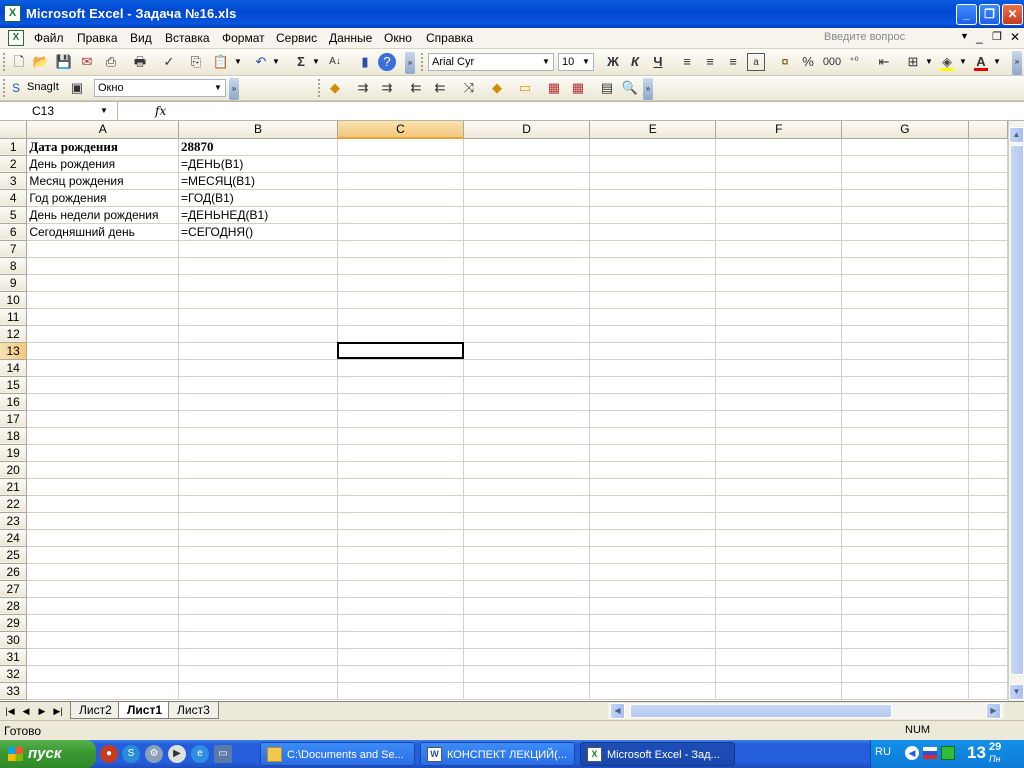  What do you see at coordinates (19, 62) in the screenshot?
I see `new-icon: 🗋` at bounding box center [19, 62].